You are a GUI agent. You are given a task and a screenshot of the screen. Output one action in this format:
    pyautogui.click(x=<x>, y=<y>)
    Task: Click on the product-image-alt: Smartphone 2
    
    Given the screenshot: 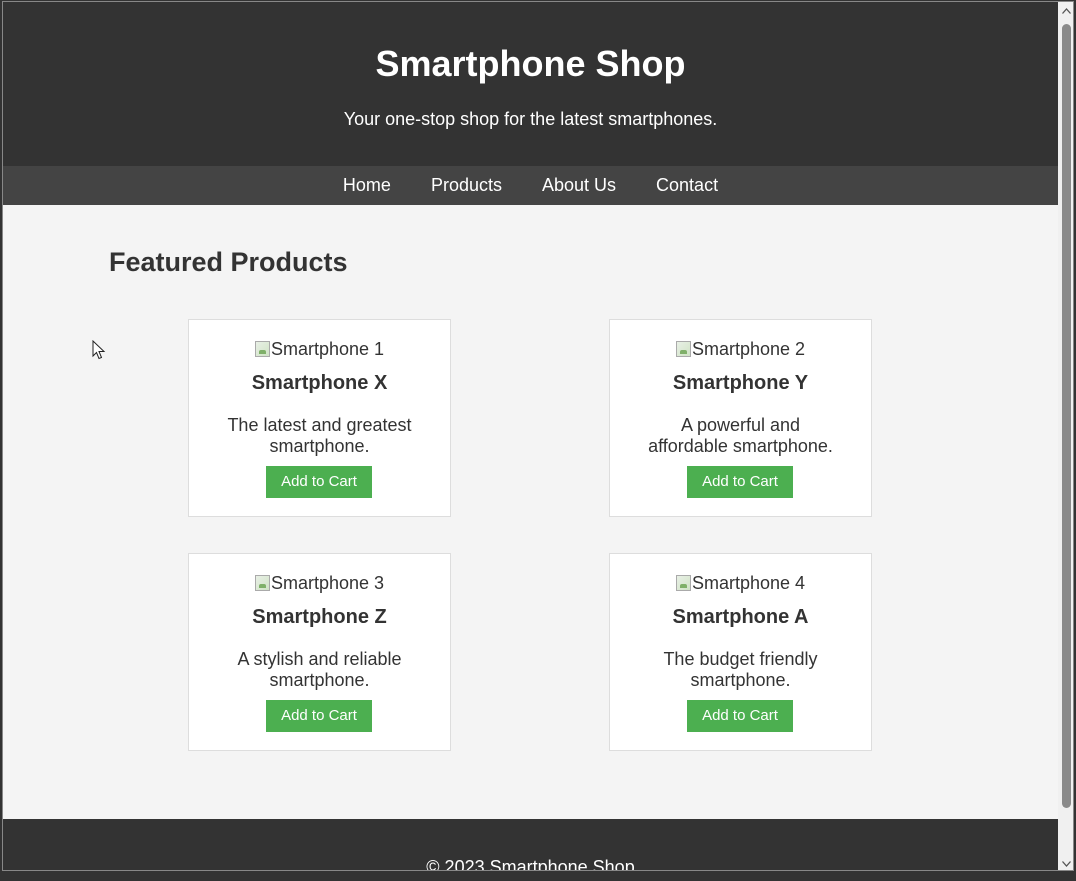 What is the action you would take?
    pyautogui.click(x=748, y=349)
    